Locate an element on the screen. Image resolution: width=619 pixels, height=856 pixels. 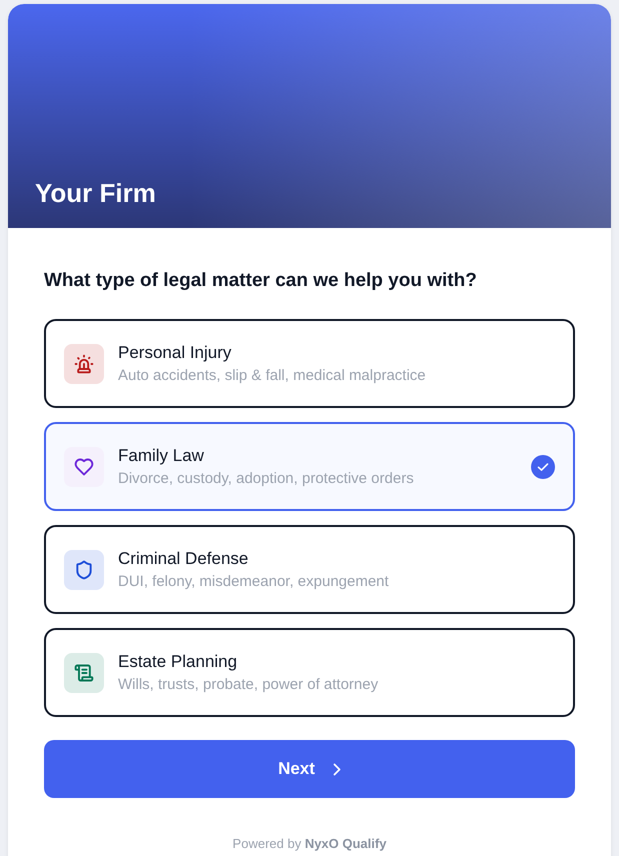
option-description: DUI, felony, misdemeanor, expungement is located at coordinates (254, 582).